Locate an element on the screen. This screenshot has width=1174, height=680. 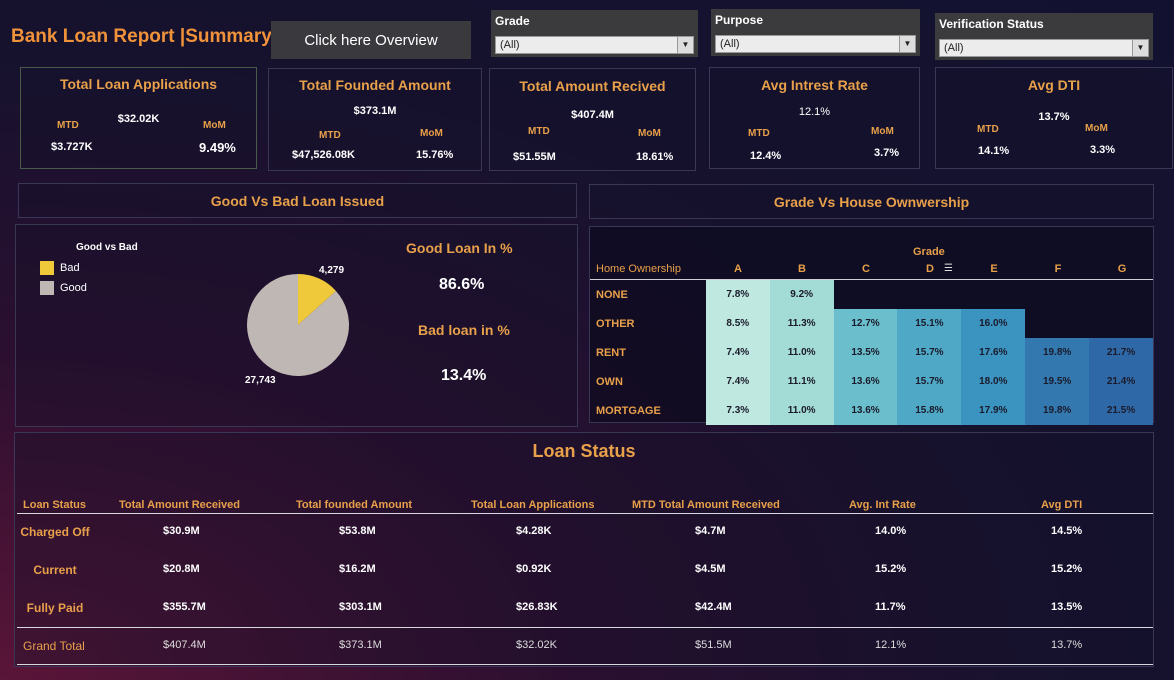
heatmap-cell: 17.6% is located at coordinates (993, 352).